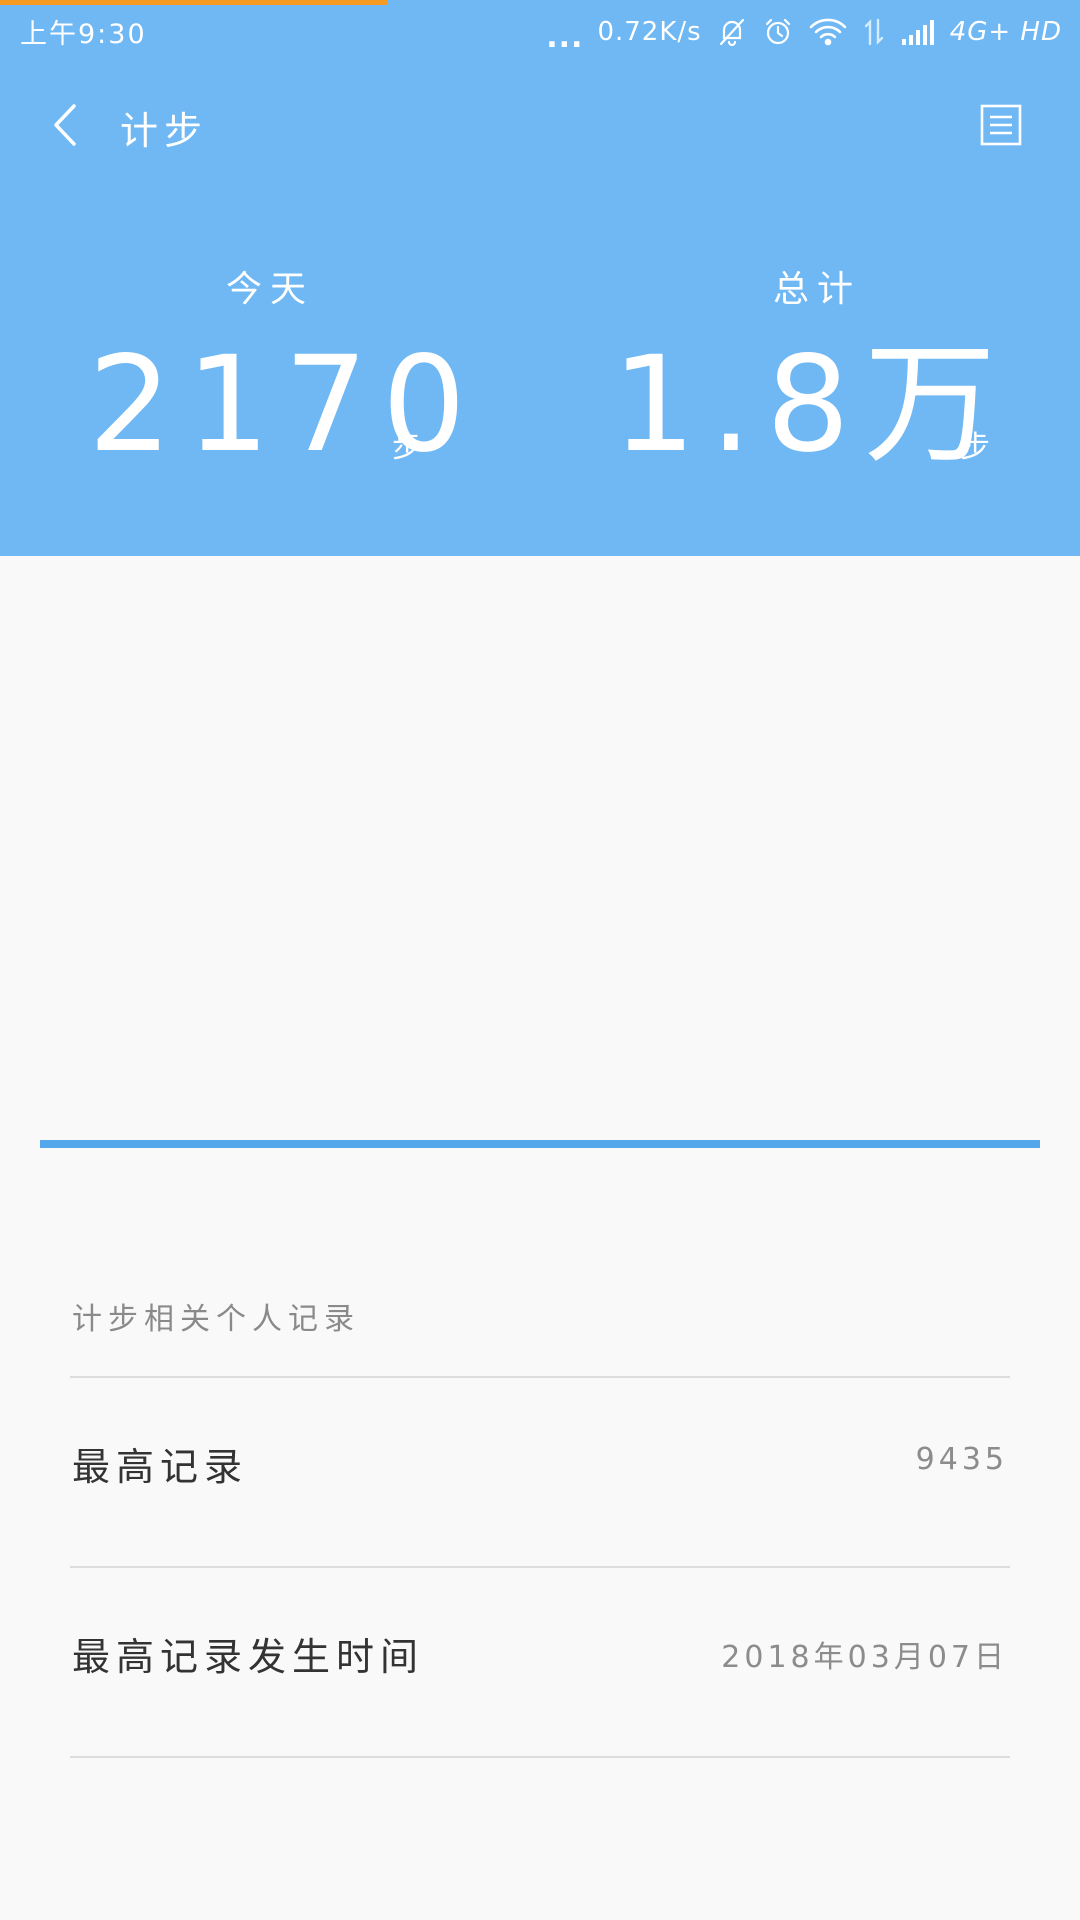 Image resolution: width=1080 pixels, height=1920 pixels. Describe the element at coordinates (407, 447) in the screenshot. I see `today-steps-unit: 步` at that location.